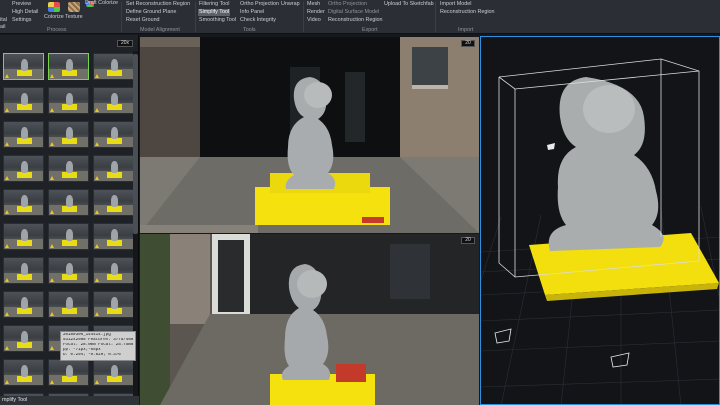 The image size is (720, 405). I want to click on ortho-projection-tool-button: Ortho Projection, so click(259, 4).